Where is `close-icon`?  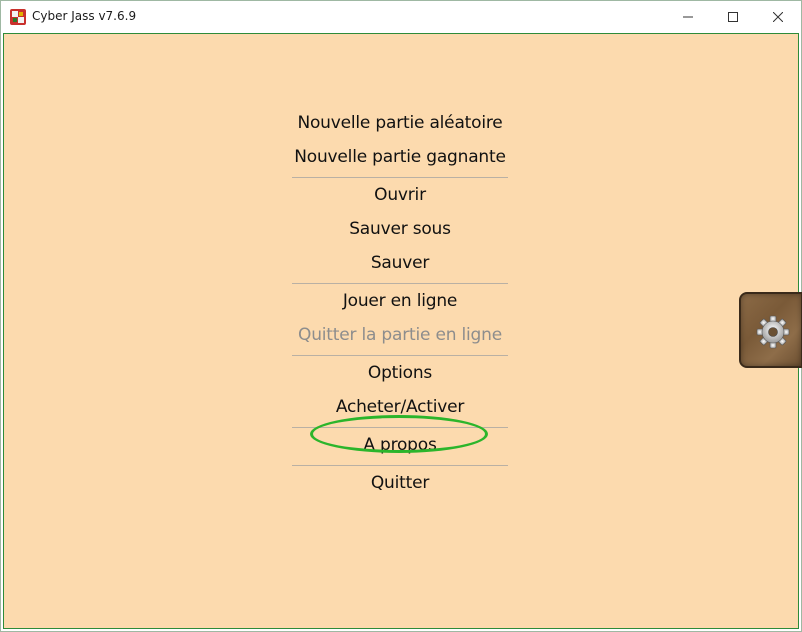
close-icon is located at coordinates (778, 16).